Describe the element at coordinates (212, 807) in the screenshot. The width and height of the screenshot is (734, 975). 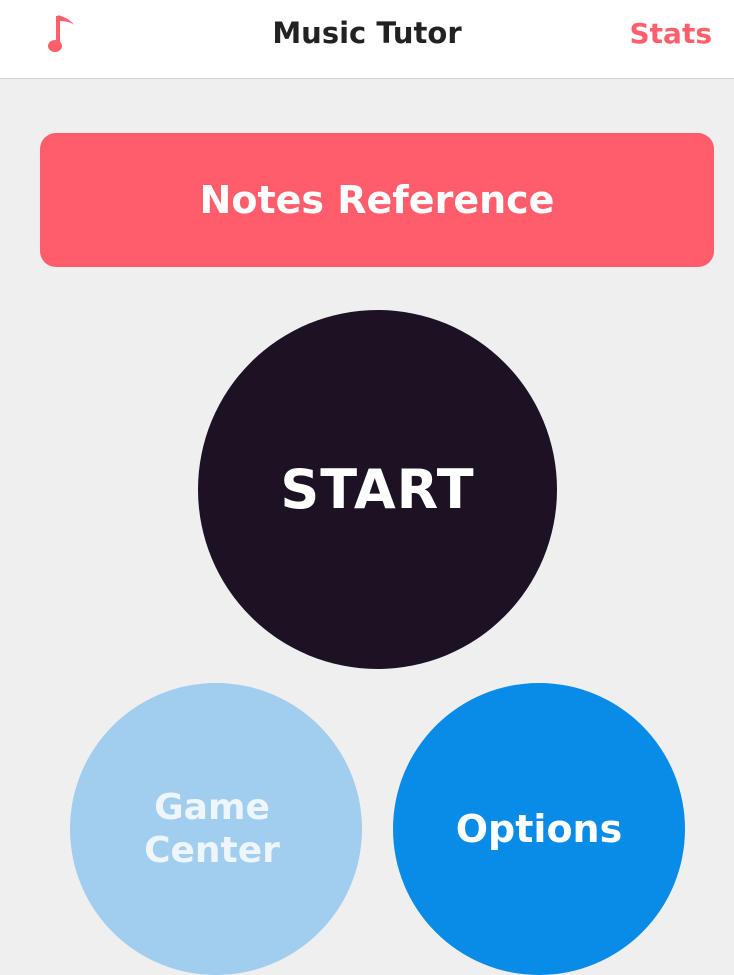
I see `game-center-label-line1: Game` at that location.